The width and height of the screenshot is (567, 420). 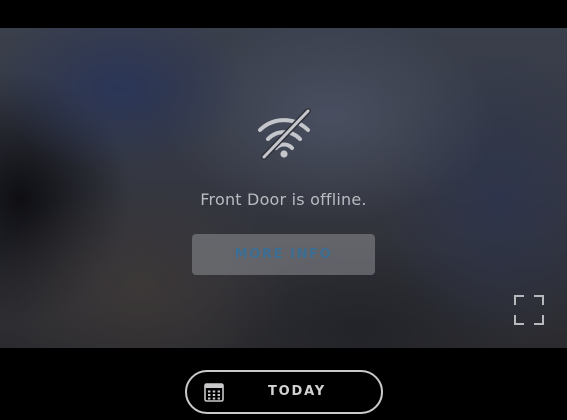 I want to click on top-bar, so click(x=283, y=14).